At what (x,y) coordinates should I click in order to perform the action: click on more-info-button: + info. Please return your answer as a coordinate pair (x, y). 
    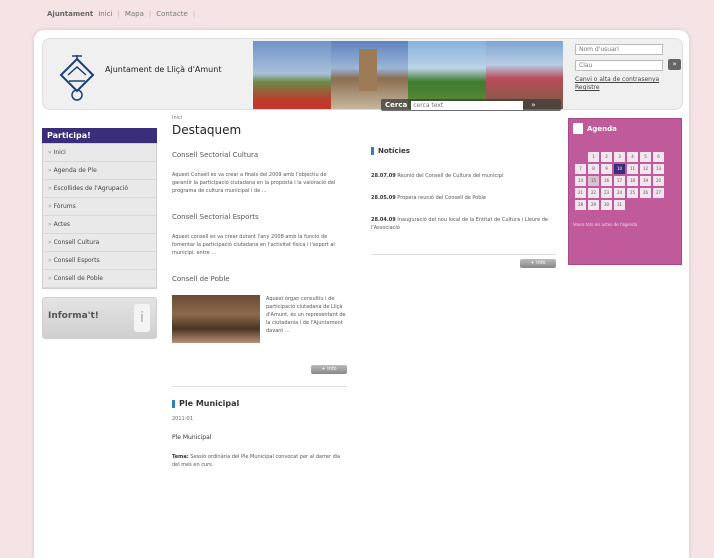
    Looking at the image, I should click on (329, 369).